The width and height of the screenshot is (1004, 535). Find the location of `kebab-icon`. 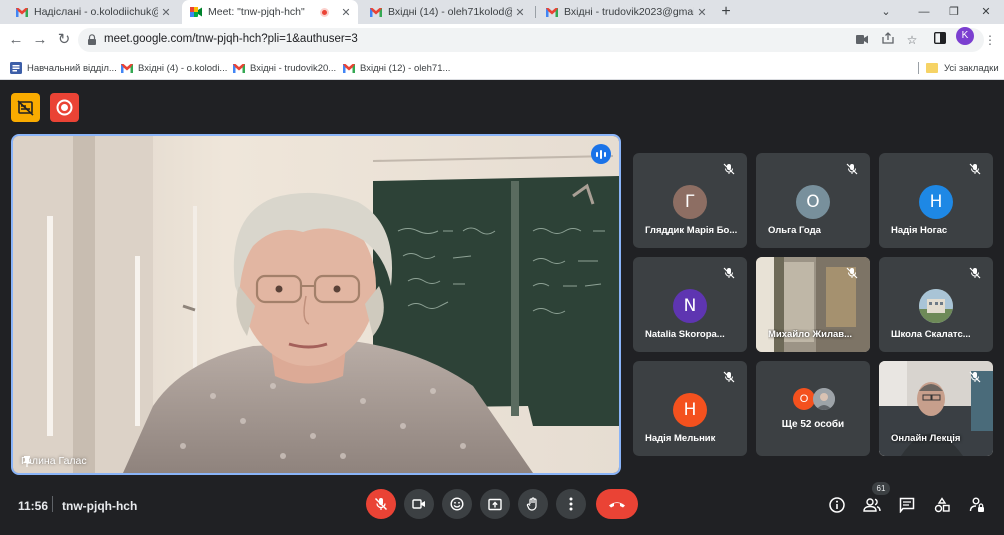

kebab-icon is located at coordinates (571, 504).